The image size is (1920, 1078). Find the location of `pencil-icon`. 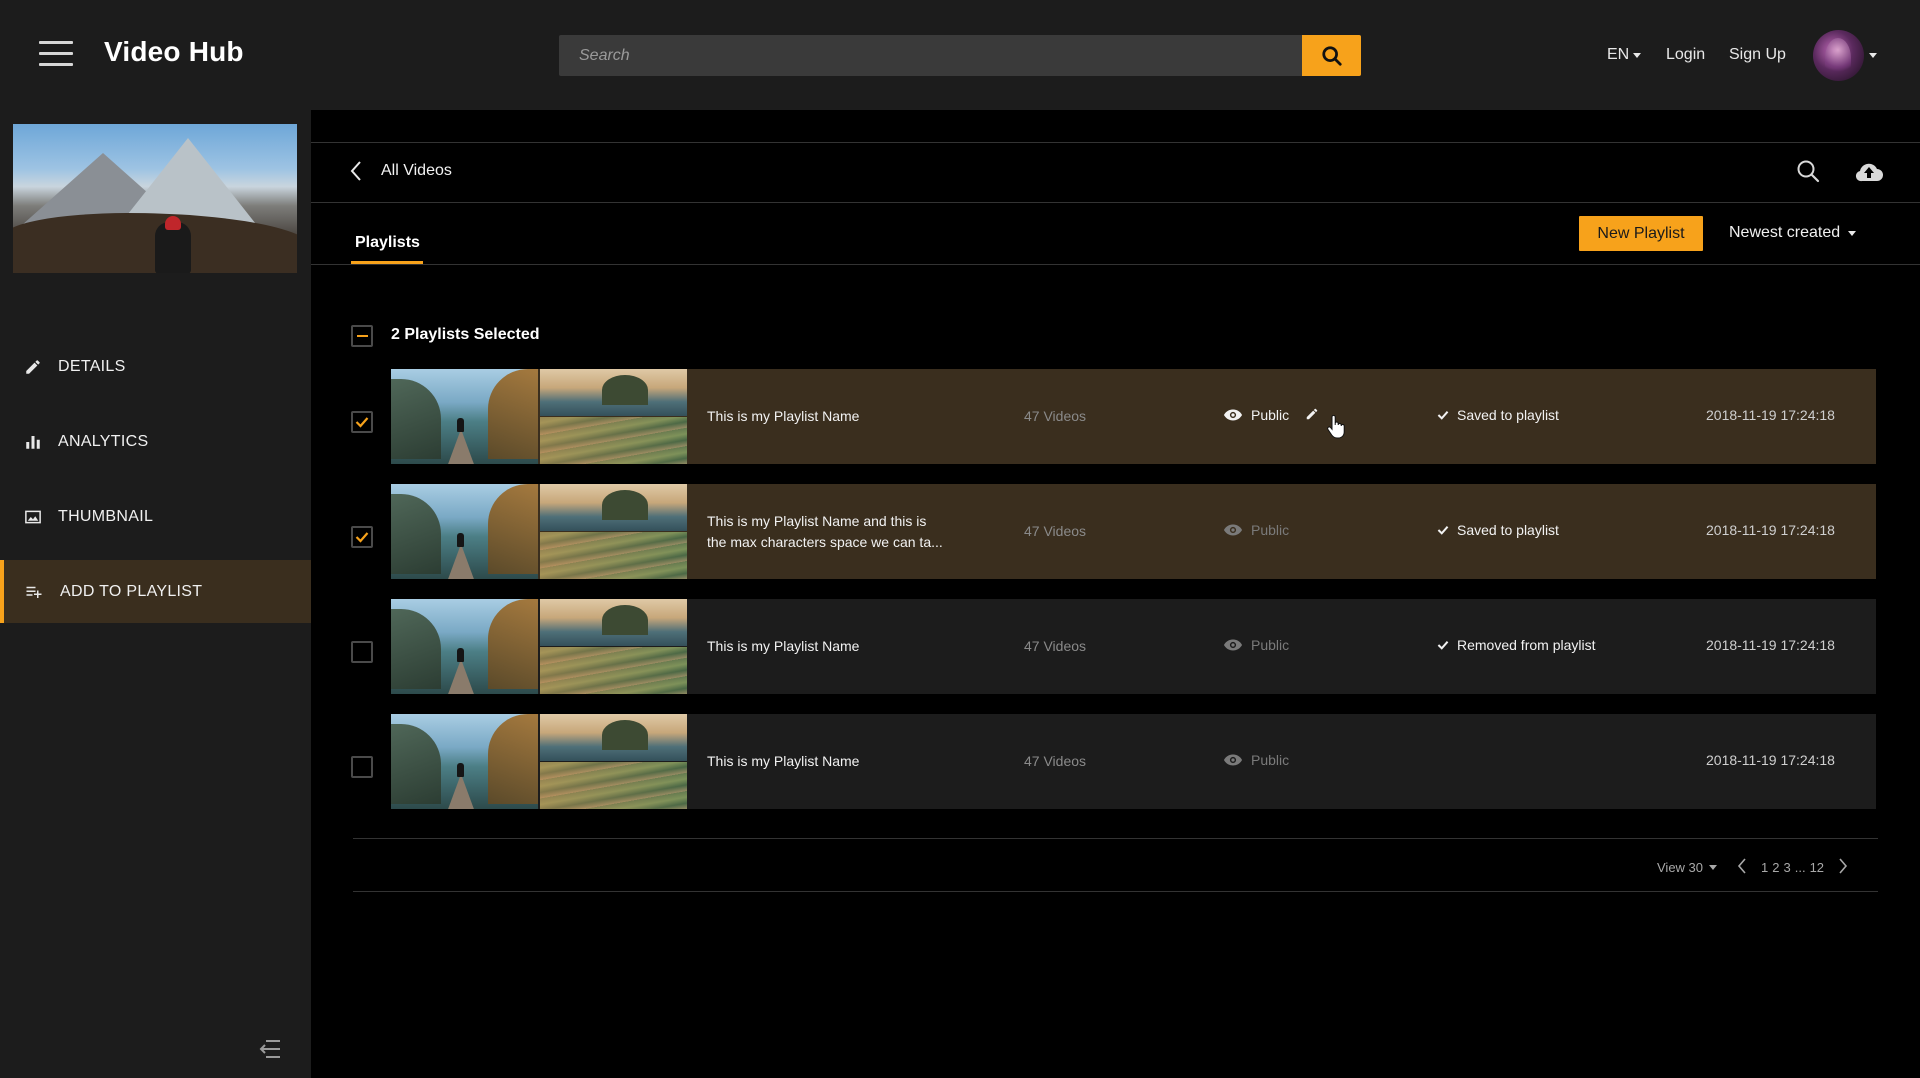

pencil-icon is located at coordinates (33, 366).